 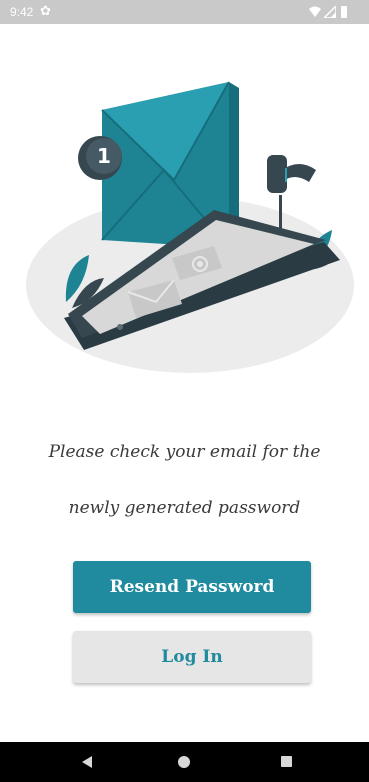 I want to click on resend-password-button: Resend Password, so click(x=192, y=587).